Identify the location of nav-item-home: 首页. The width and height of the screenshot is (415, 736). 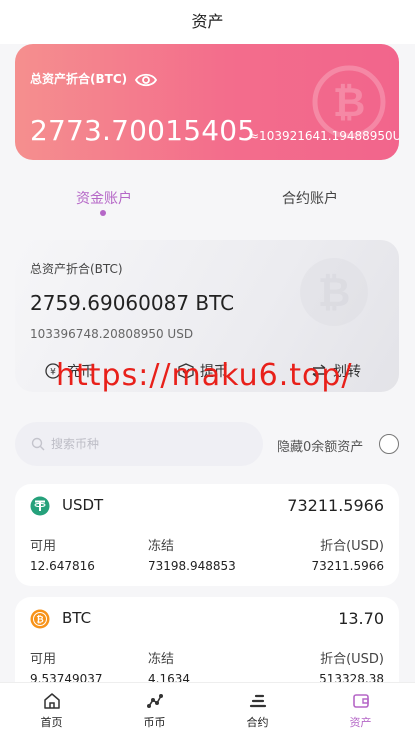
(51, 709).